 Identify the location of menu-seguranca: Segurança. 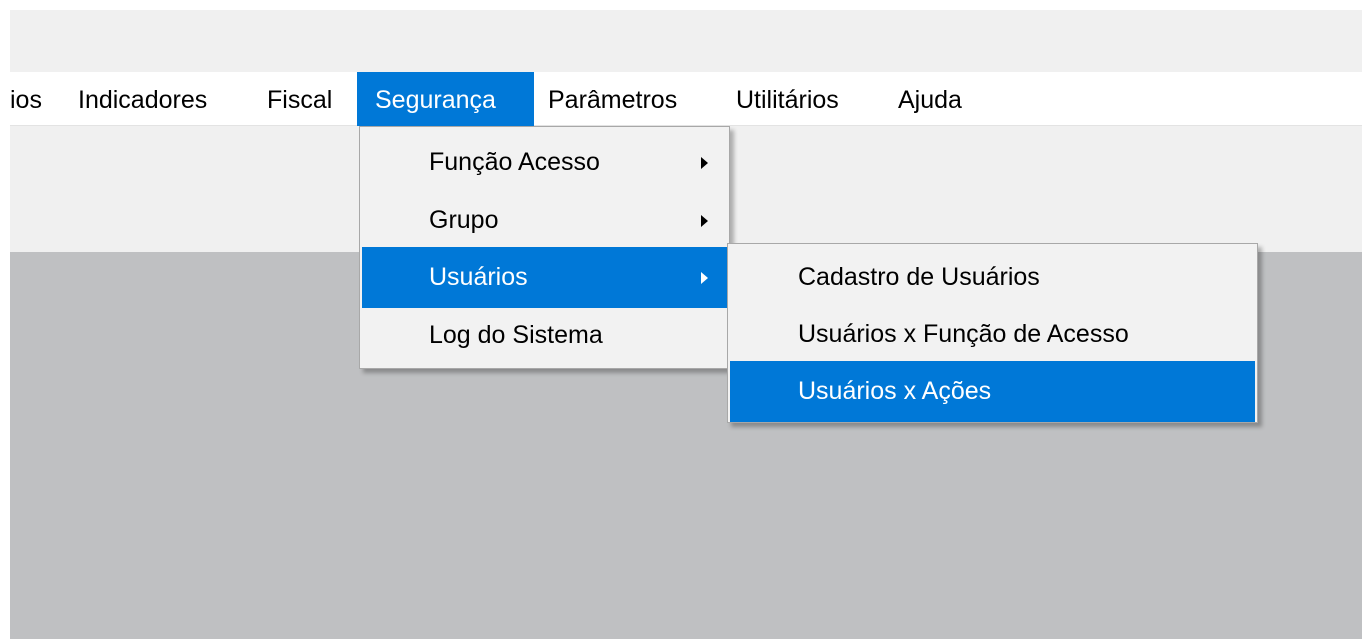
(445, 99).